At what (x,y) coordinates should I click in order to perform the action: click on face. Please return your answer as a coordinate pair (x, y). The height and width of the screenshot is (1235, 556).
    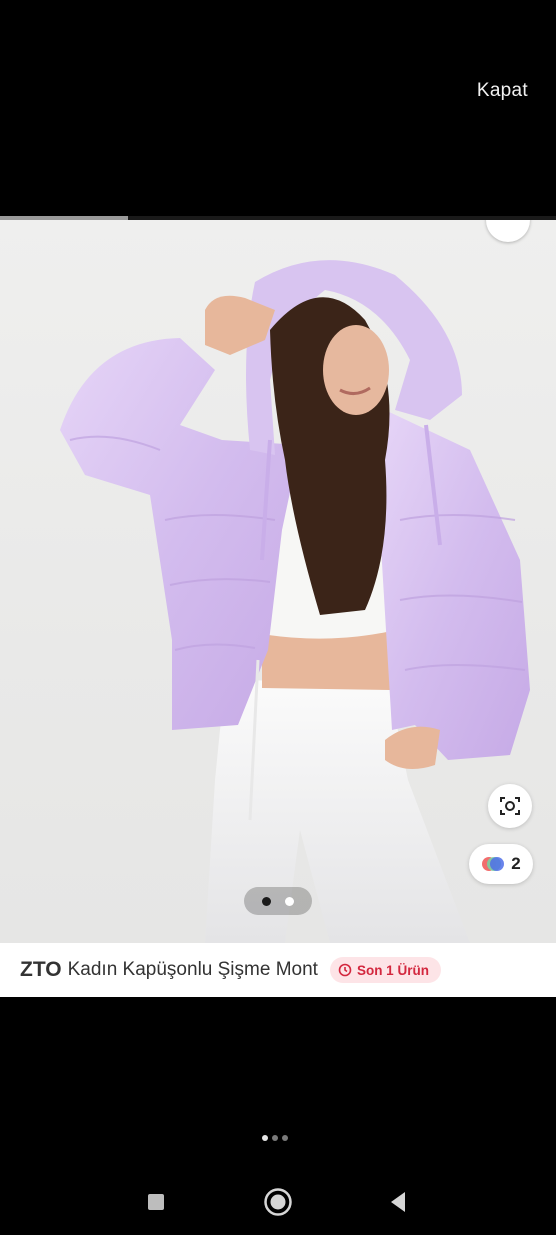
    Looking at the image, I should click on (356, 370).